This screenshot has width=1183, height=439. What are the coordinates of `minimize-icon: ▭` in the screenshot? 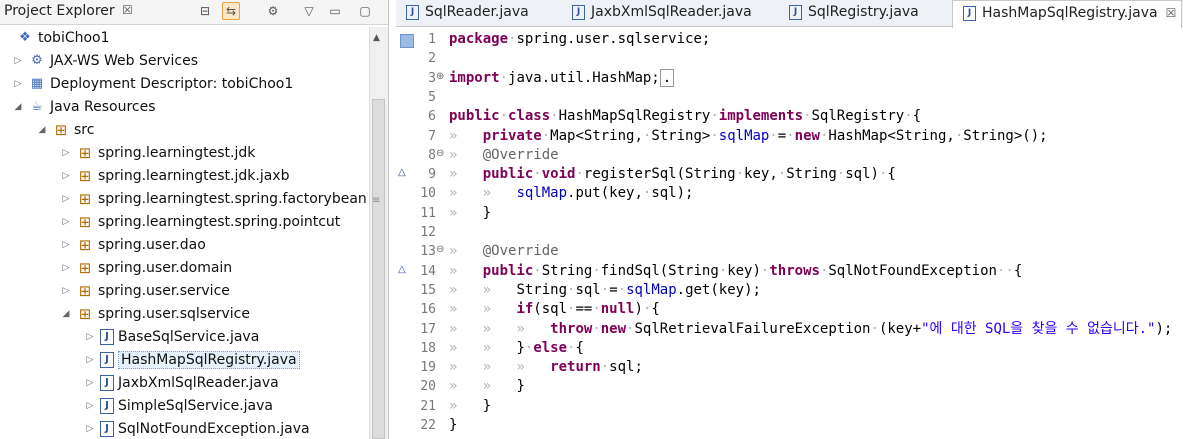 It's located at (335, 11).